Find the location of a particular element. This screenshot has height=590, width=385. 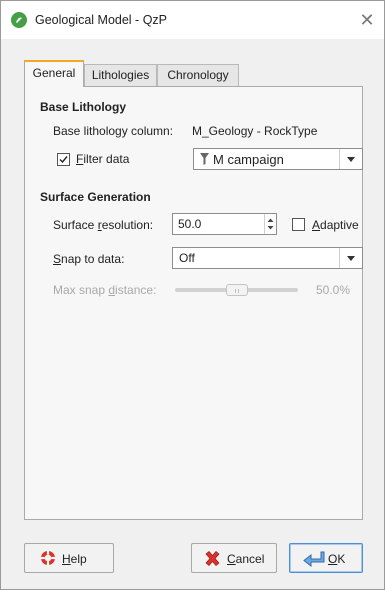

help-button-label: elp is located at coordinates (78, 559).